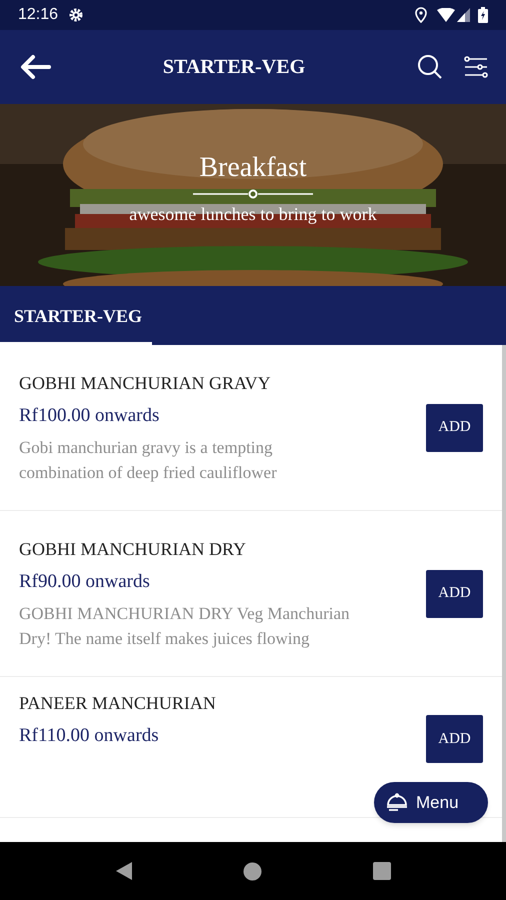 This screenshot has height=900, width=506. I want to click on signal-icon, so click(463, 15).